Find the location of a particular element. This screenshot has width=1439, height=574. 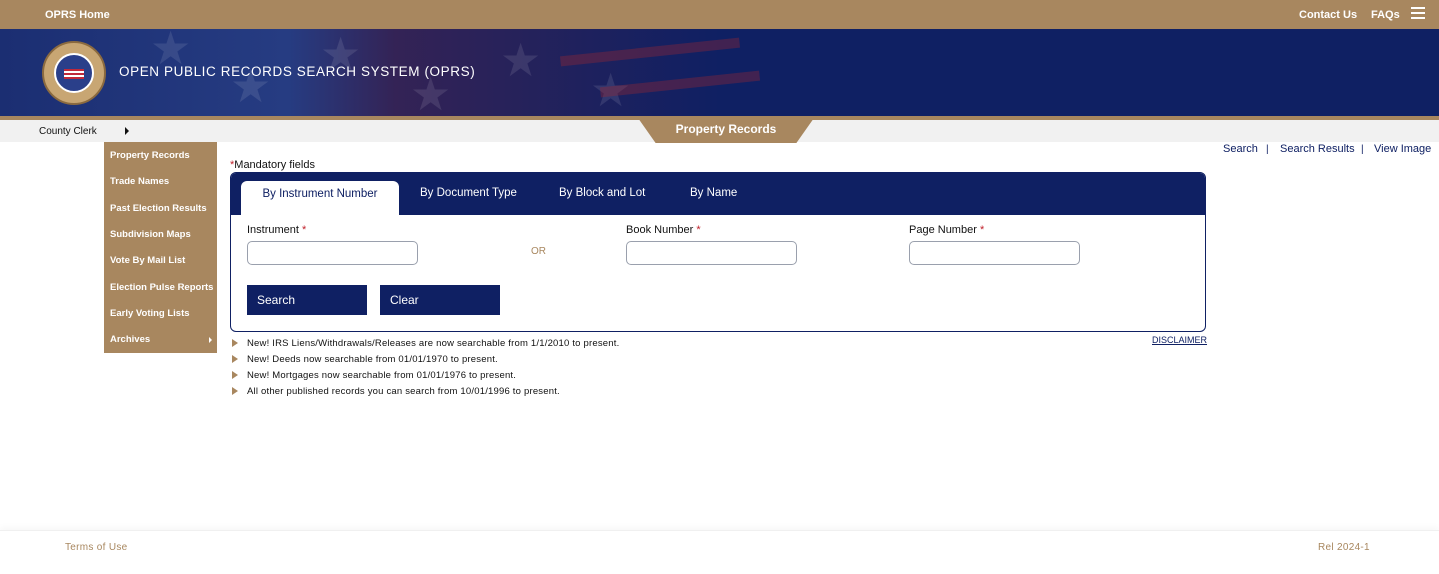

mandatory-fields-note: *Mandatory fields is located at coordinates (272, 165).